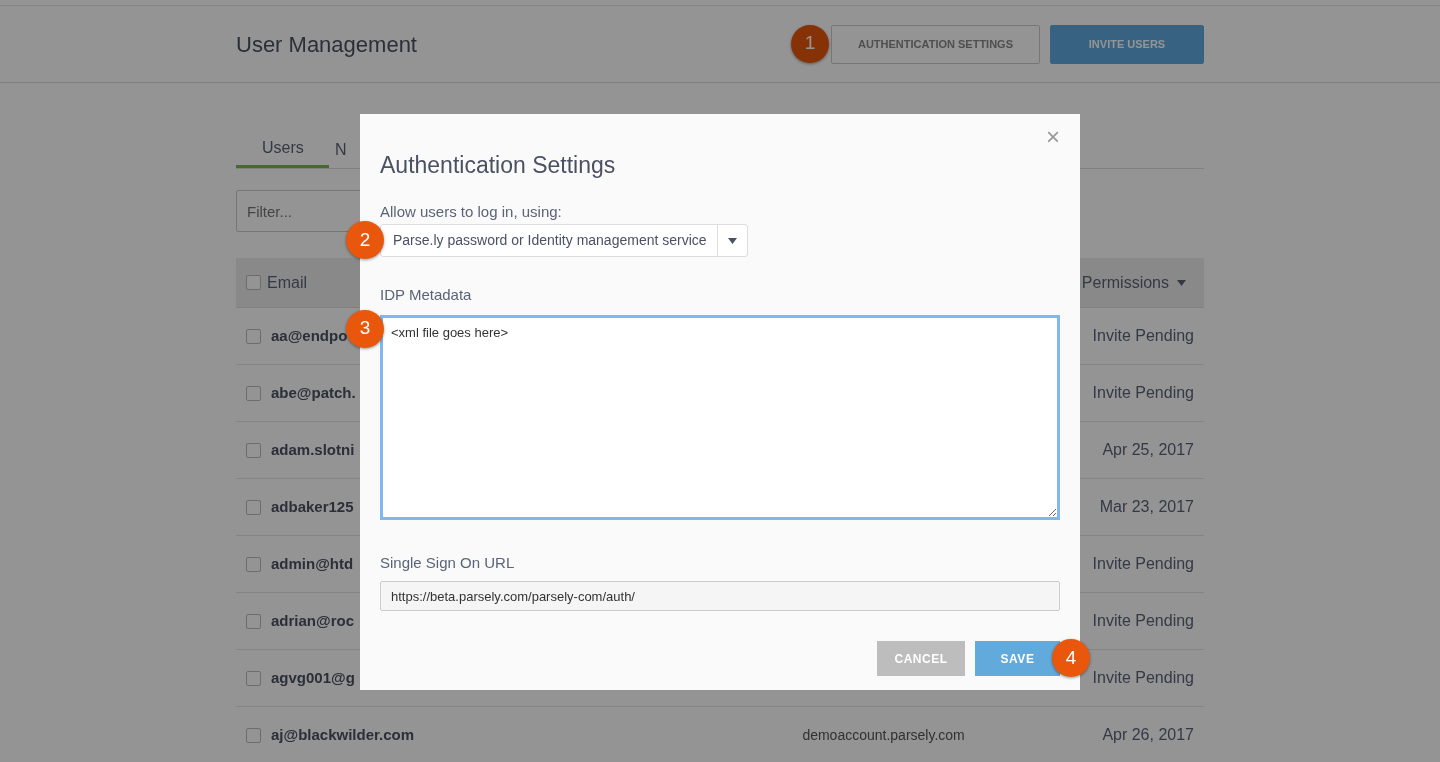 This screenshot has height=762, width=1440. I want to click on login-method-select: Parse.ly password or Identity management service, so click(564, 241).